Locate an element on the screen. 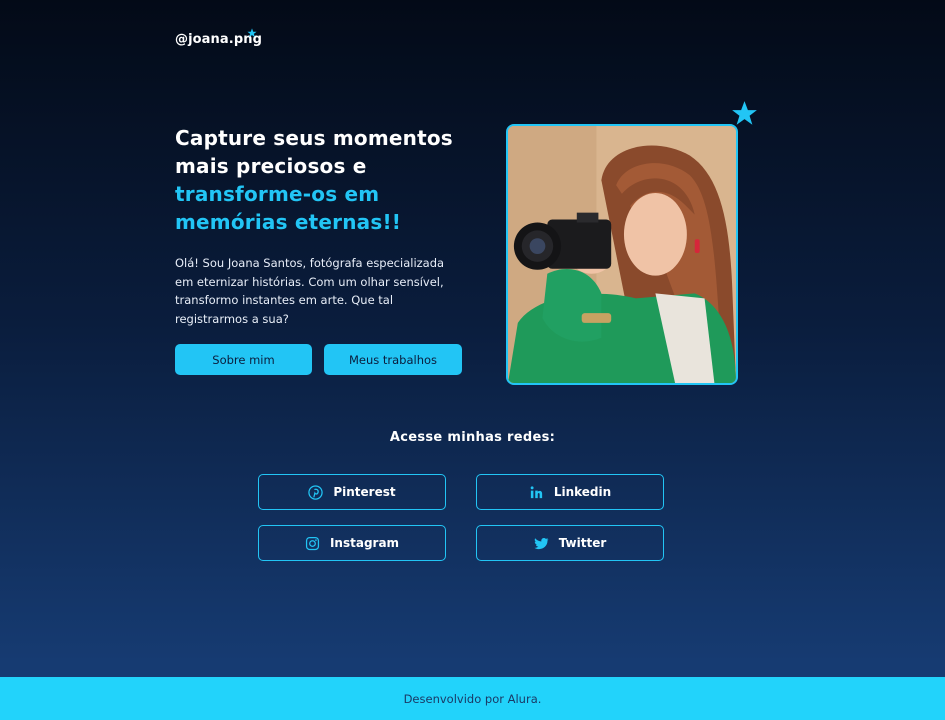 This screenshot has width=945, height=720. footer: Desenvolvido por Alura. is located at coordinates (472, 698).